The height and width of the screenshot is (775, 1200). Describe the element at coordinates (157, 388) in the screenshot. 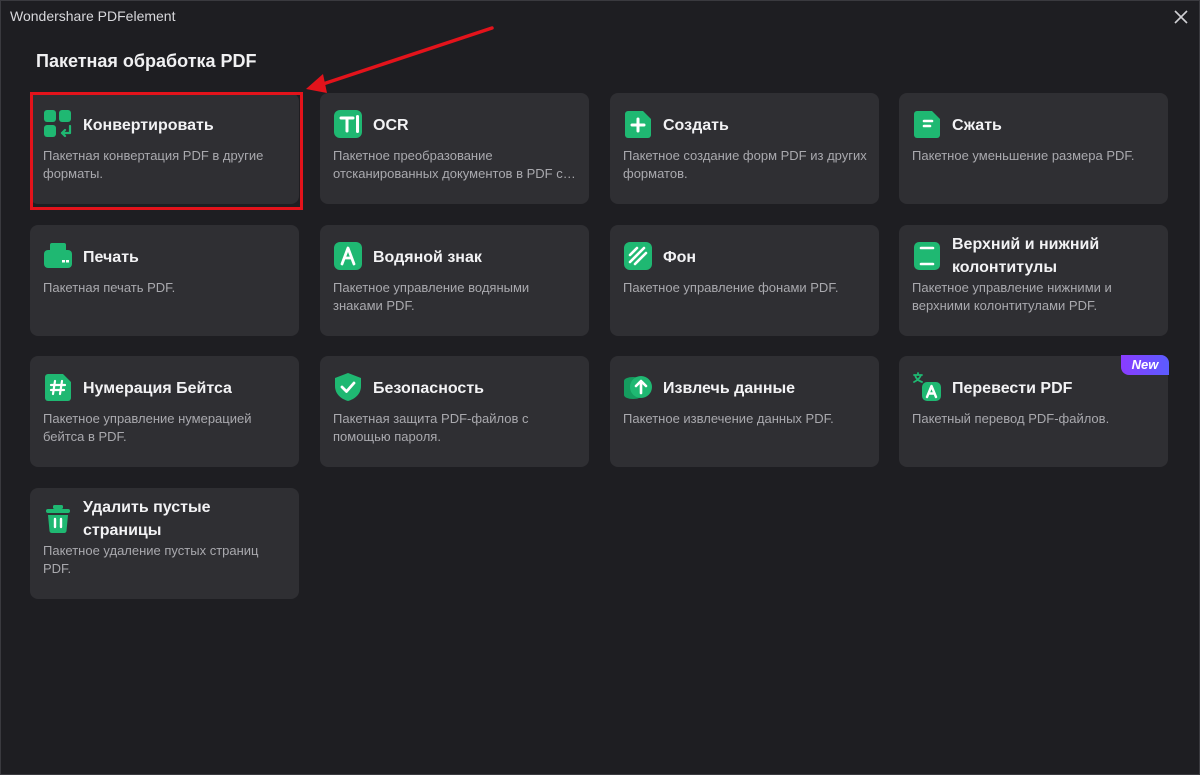

I see `card-title: Нумерация Бейтса` at that location.